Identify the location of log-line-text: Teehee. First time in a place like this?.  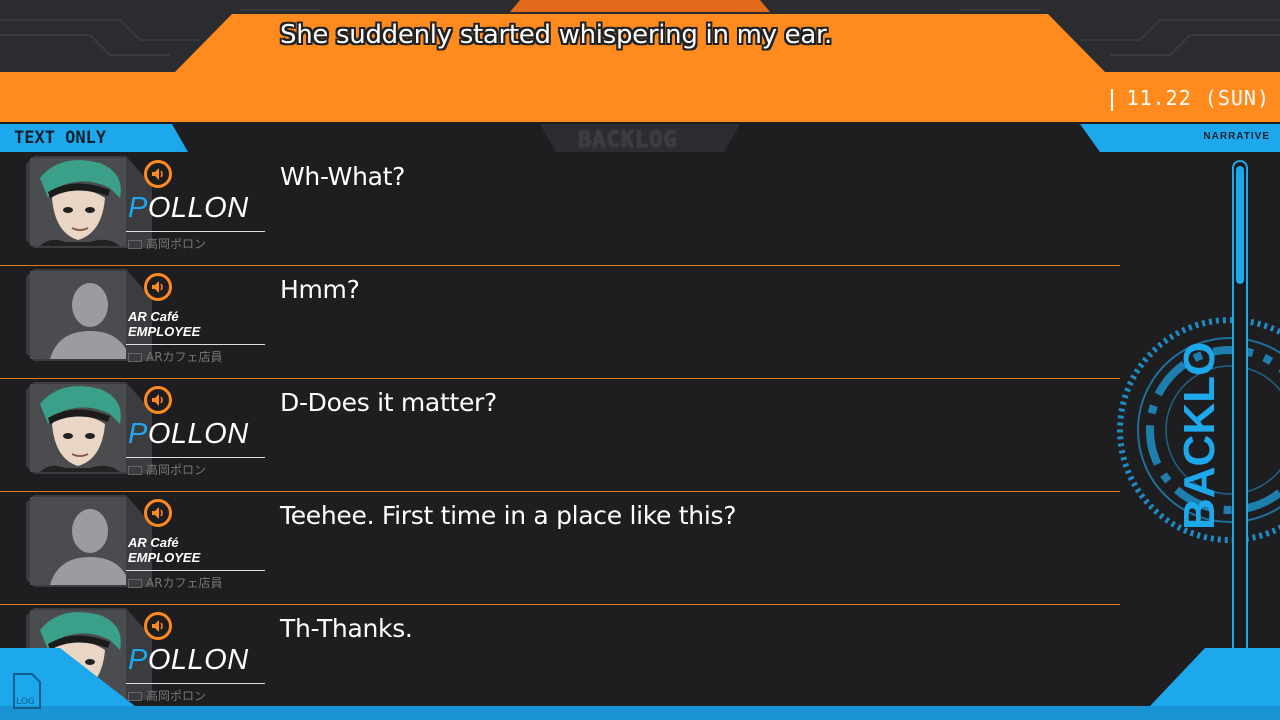
(508, 515).